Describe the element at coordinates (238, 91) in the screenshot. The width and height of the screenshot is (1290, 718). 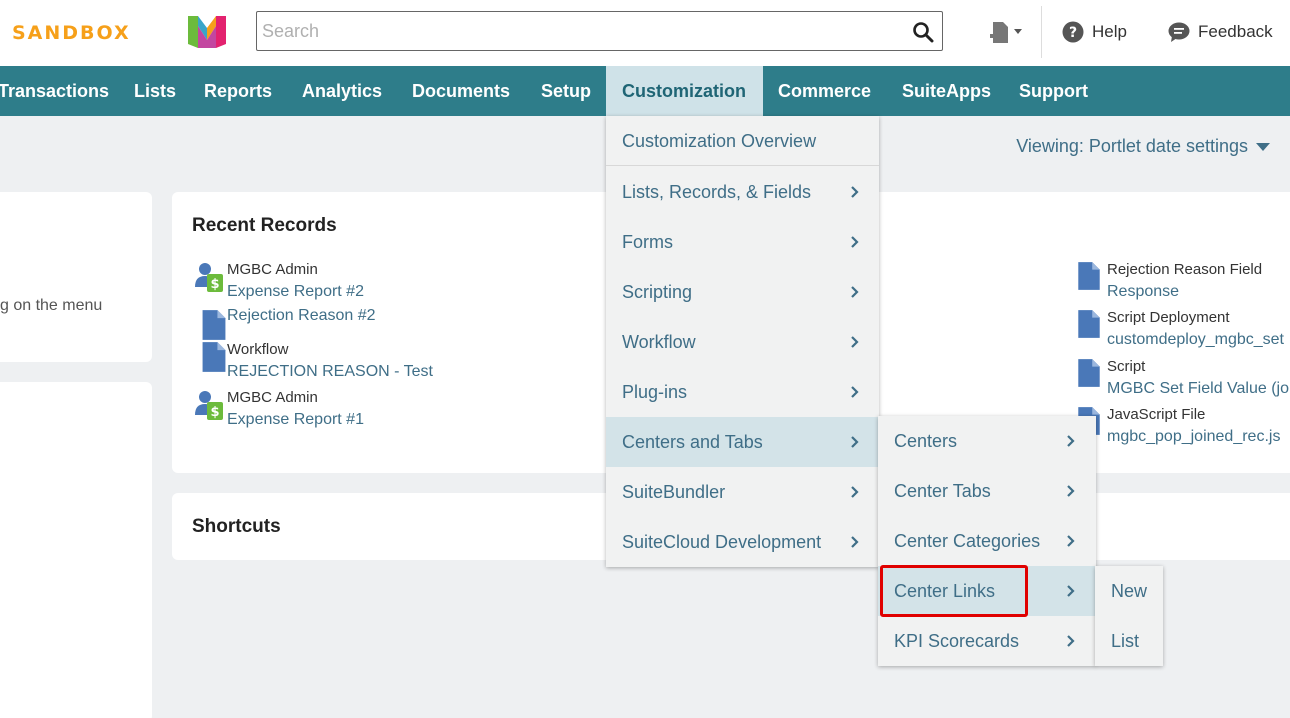
I see `nav-reports: Reports` at that location.